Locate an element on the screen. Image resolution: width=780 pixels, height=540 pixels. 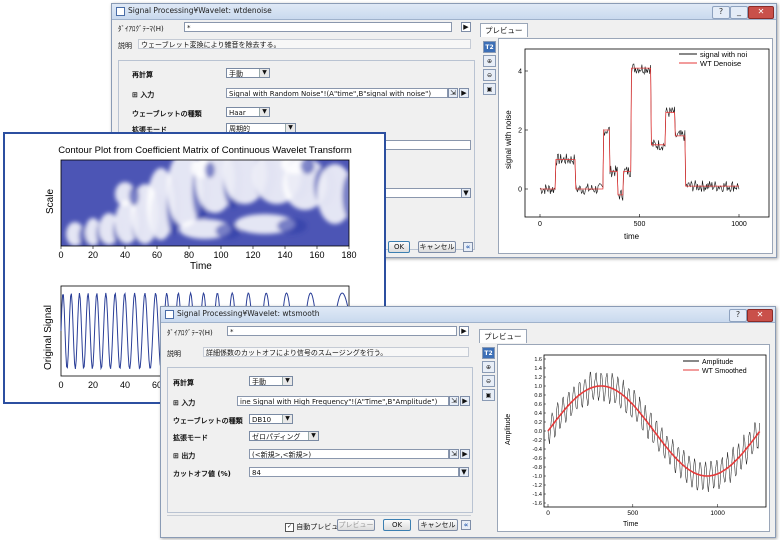
time-tick-label: 180 is located at coordinates (348, 255).